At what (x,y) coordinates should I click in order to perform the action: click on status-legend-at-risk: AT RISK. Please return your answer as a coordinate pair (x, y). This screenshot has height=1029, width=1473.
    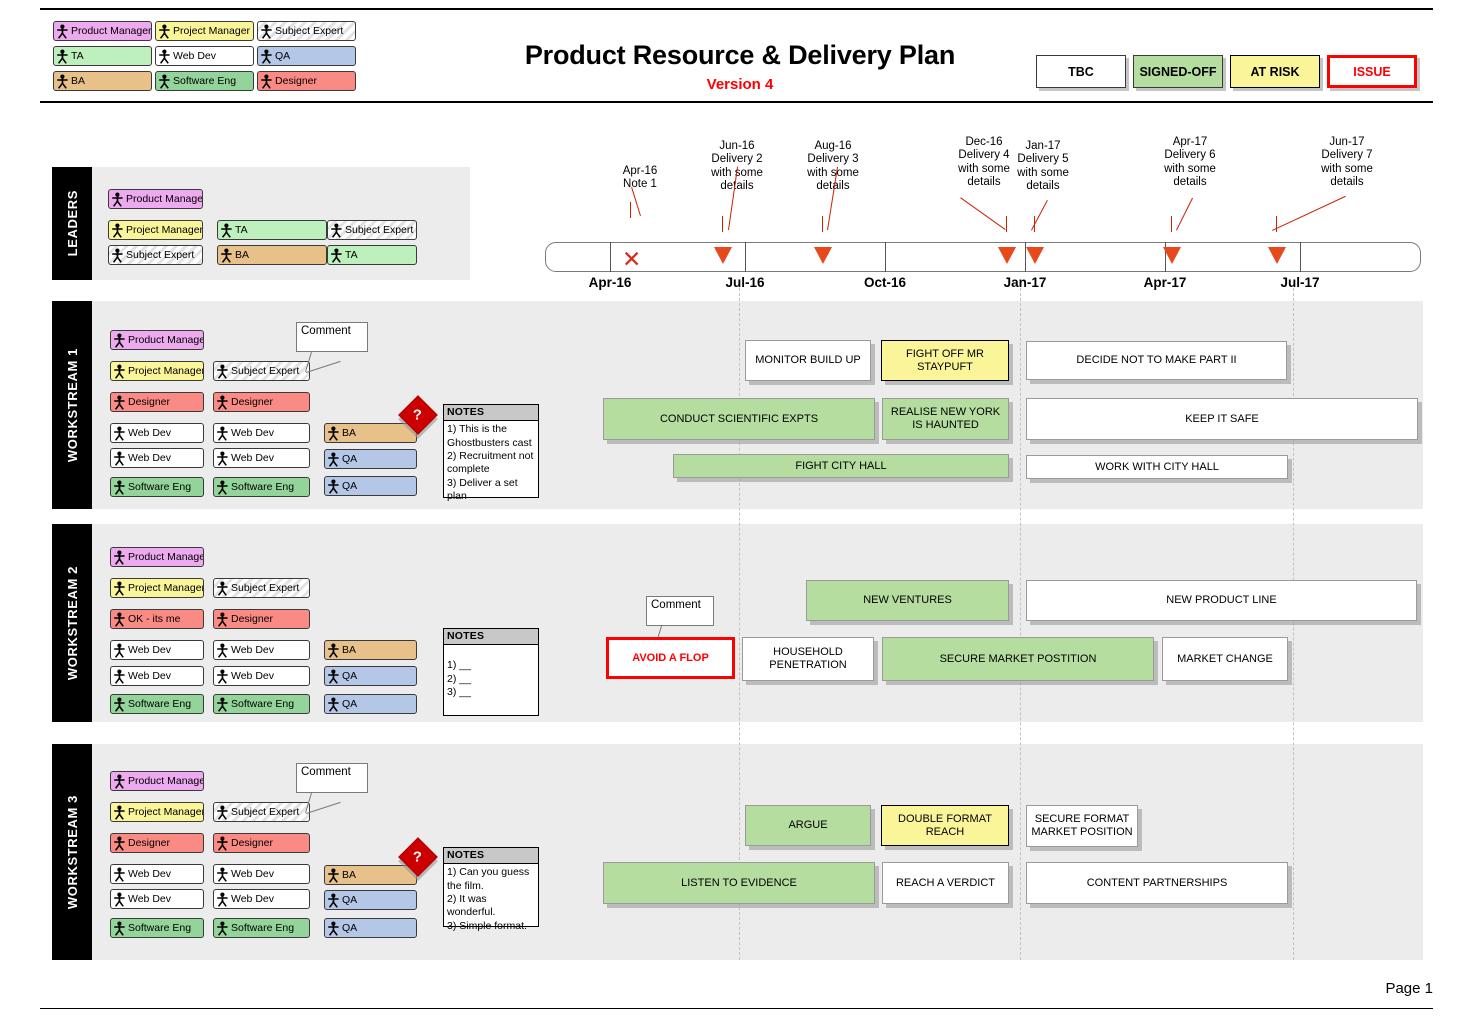
    Looking at the image, I should click on (1275, 71).